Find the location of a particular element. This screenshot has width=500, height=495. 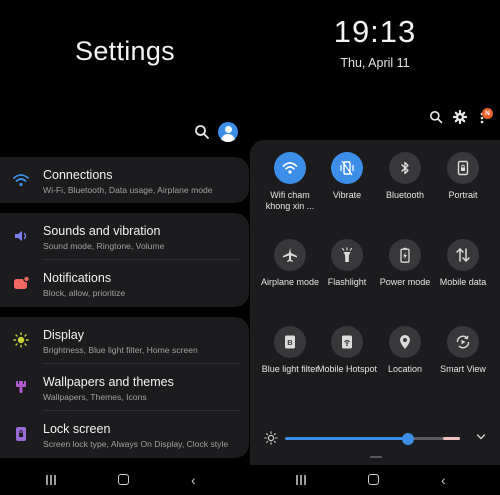

home-icon is located at coordinates (123, 479).